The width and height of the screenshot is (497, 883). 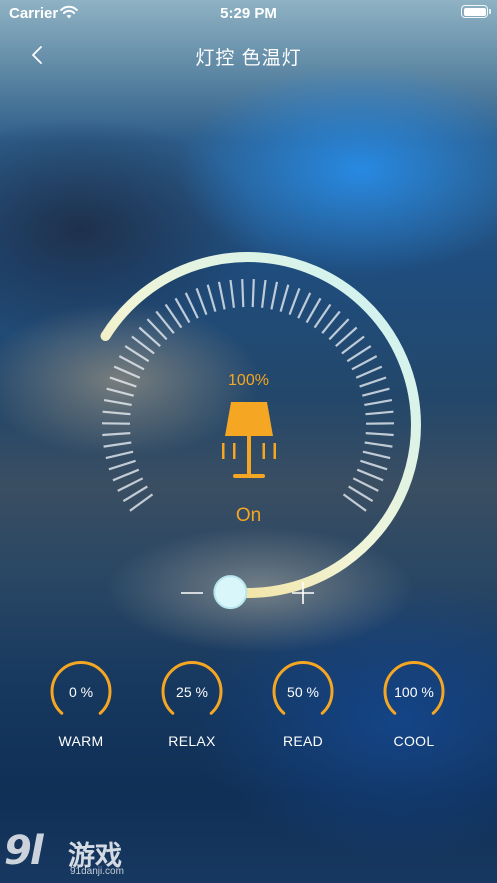 I want to click on preset-label: RELAX, so click(x=192, y=741).